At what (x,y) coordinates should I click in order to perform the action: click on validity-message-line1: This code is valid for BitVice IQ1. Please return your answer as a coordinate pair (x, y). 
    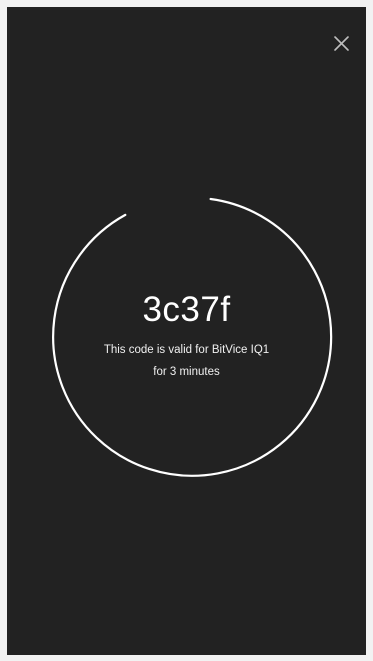
    Looking at the image, I should click on (186, 350).